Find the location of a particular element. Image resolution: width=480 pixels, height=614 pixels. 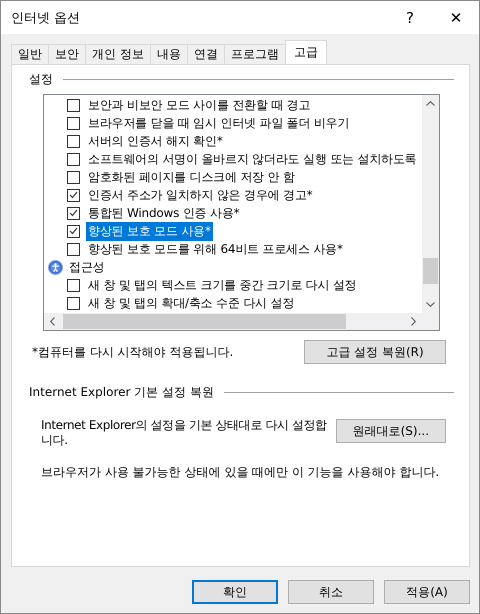

reset-description: Internet Explorer의 설정을 기본 상태대로 다시 설정합니다. is located at coordinates (184, 433).